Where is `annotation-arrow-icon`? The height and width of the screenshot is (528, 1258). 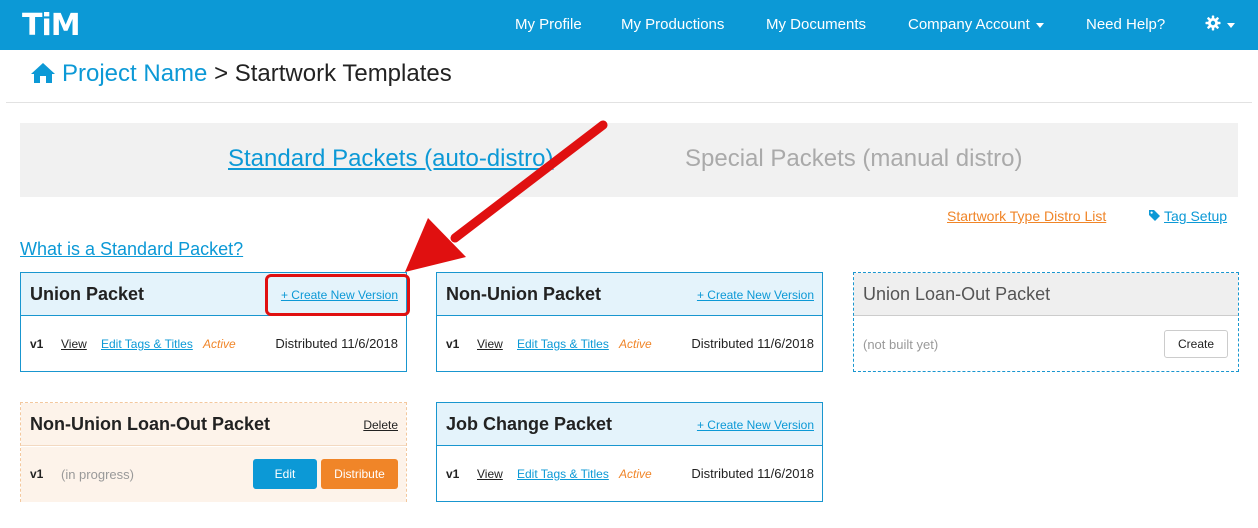
annotation-arrow-icon is located at coordinates (506, 196).